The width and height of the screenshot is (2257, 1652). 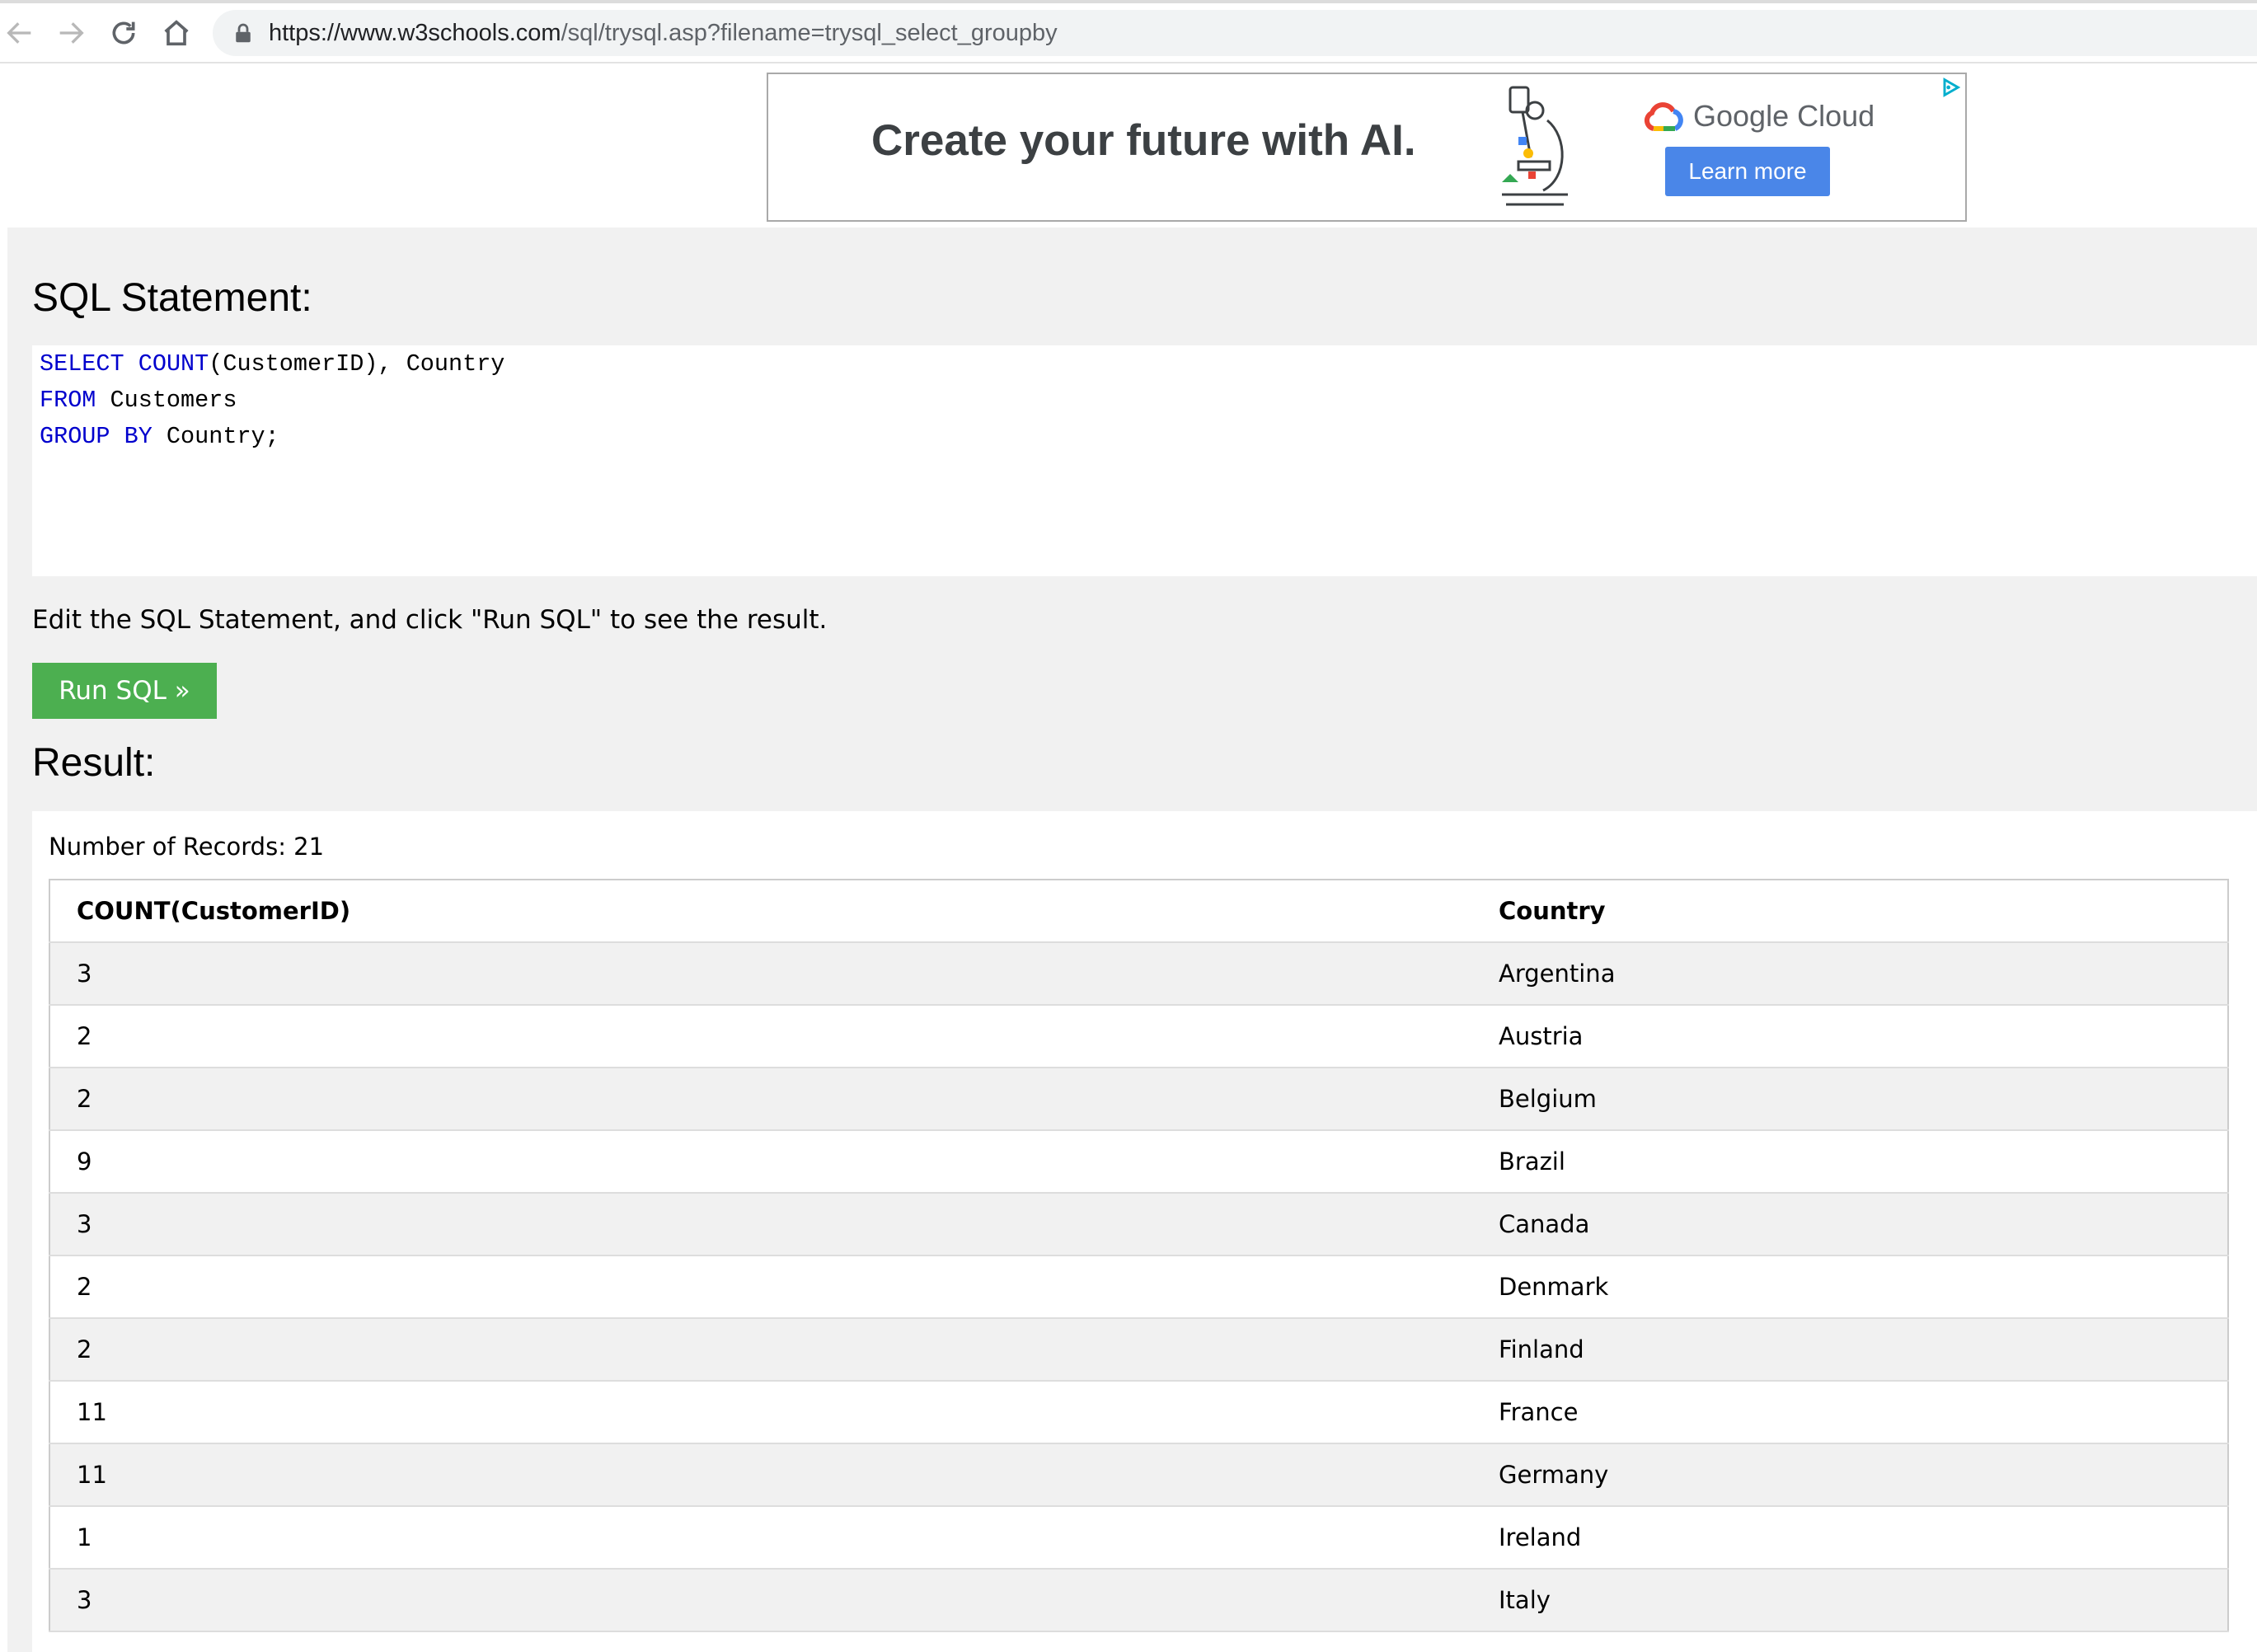 I want to click on adchoices-icon, so click(x=1951, y=87).